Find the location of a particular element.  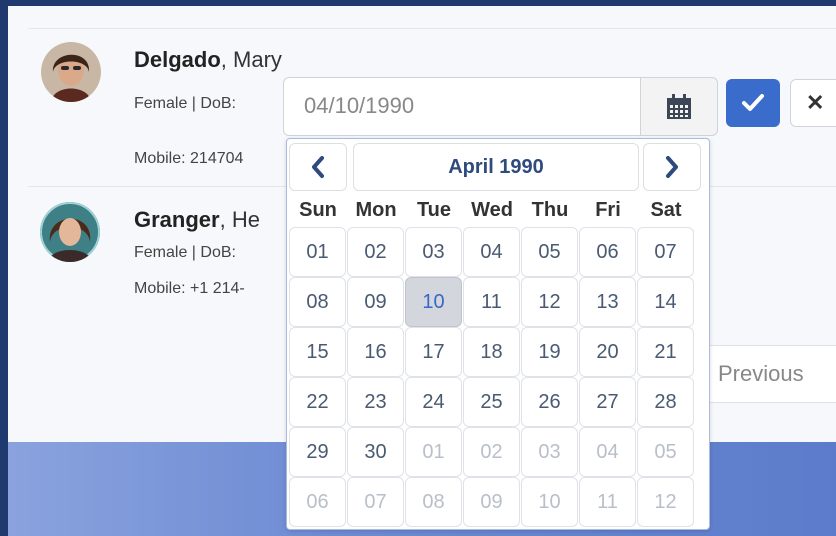

weekday-label: Tue is located at coordinates (434, 210).